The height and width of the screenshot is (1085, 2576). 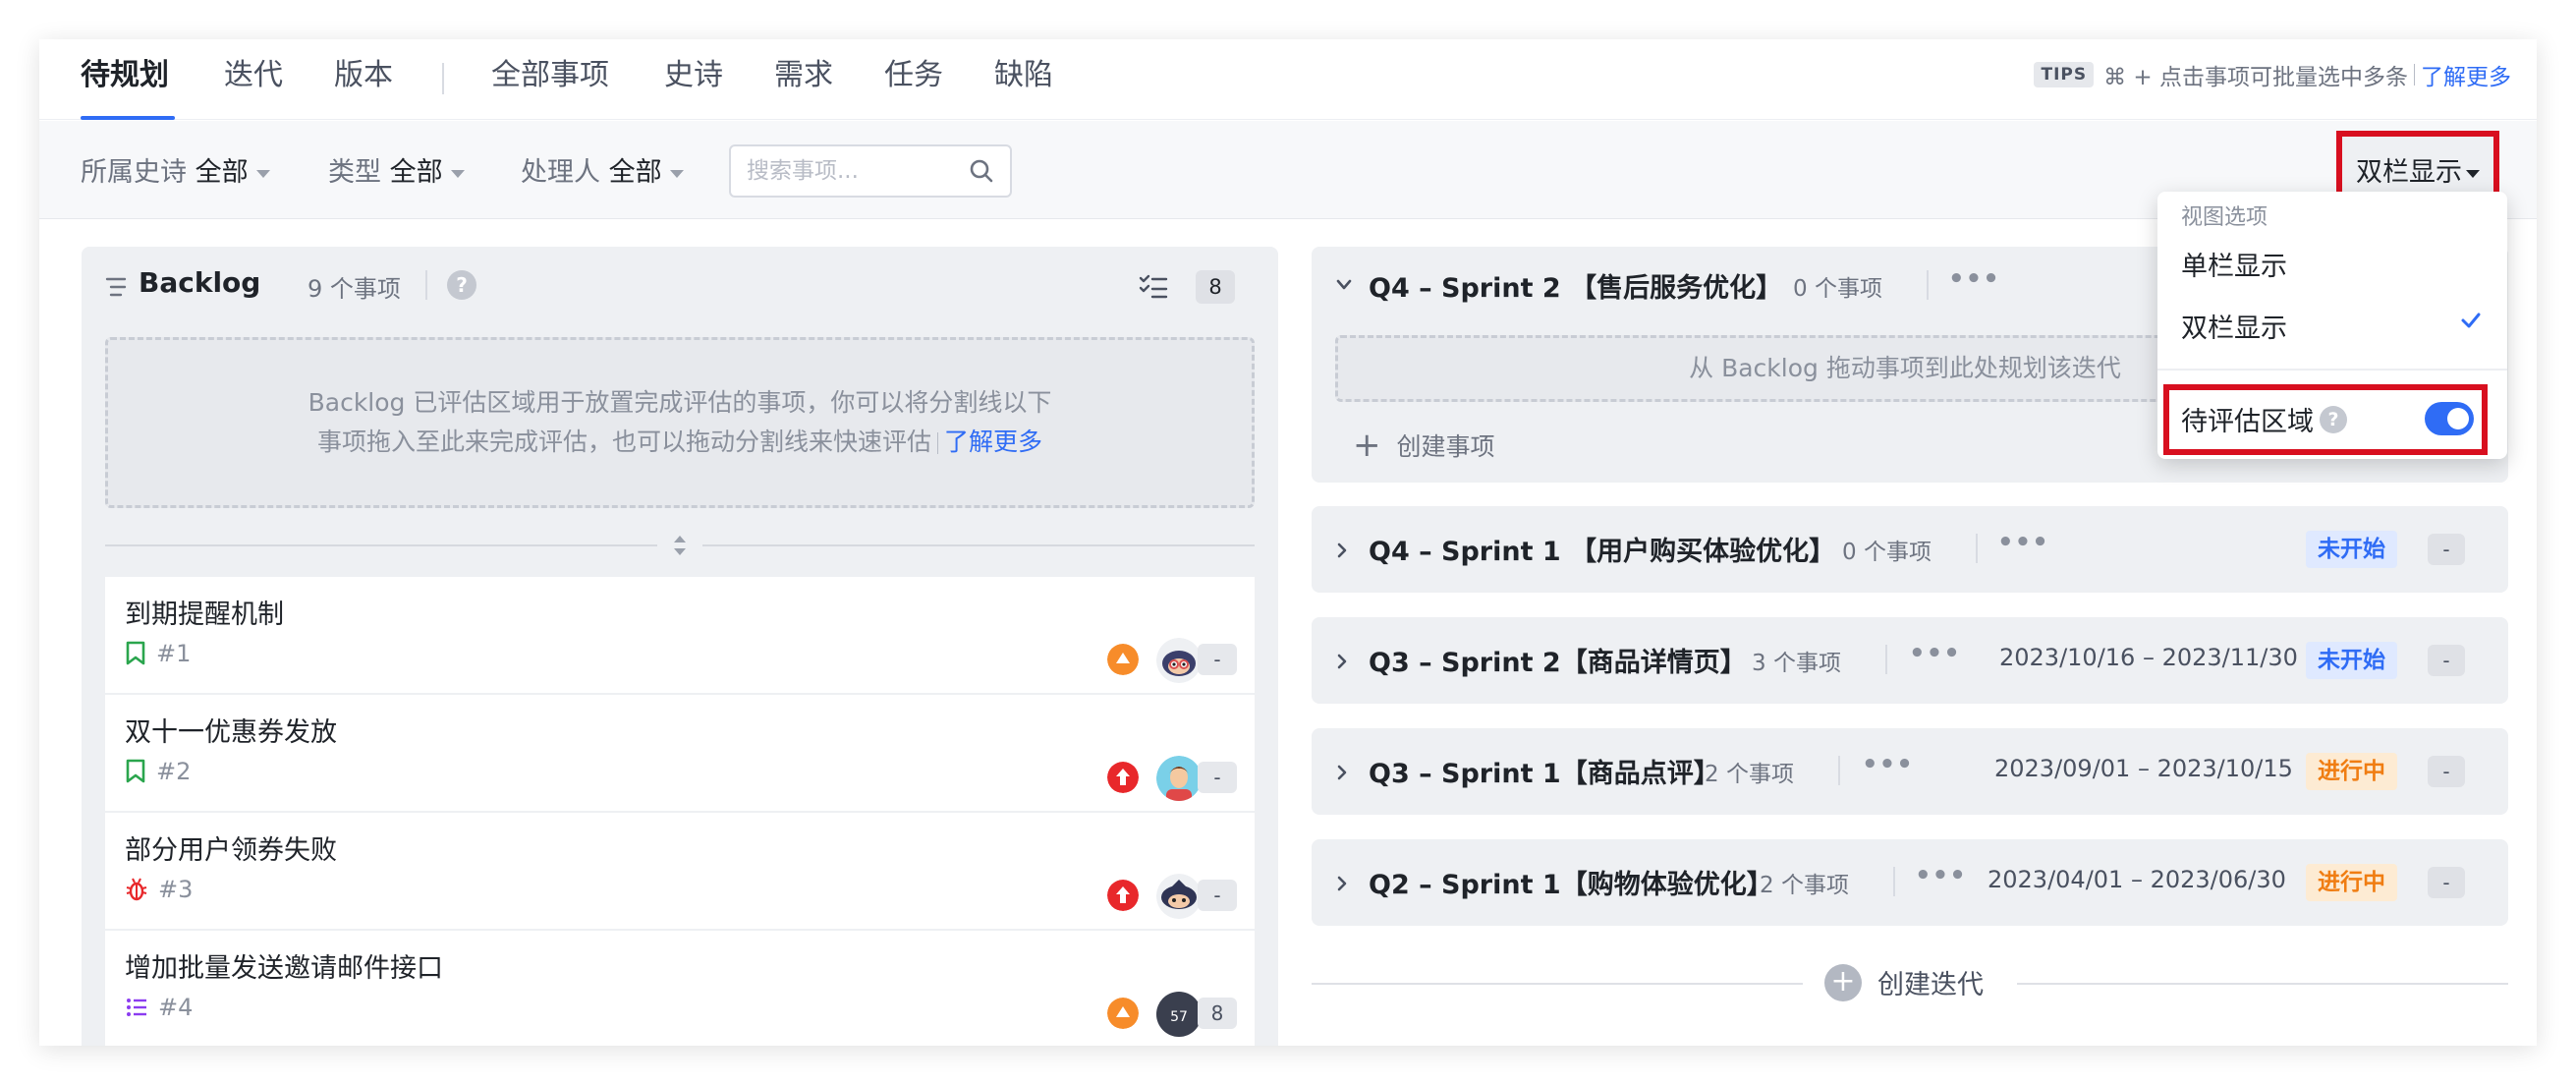 What do you see at coordinates (2466, 74) in the screenshot?
I see `tips-learn-more-link: 了解更多` at bounding box center [2466, 74].